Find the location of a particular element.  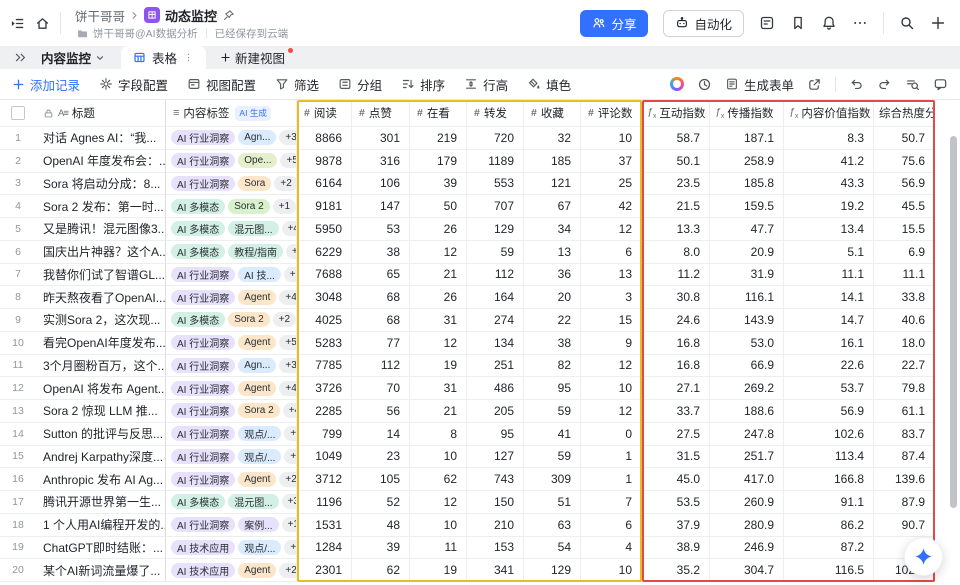

cell-tags: AI 多模态 Sora 2 +2 is located at coordinates (231, 320).